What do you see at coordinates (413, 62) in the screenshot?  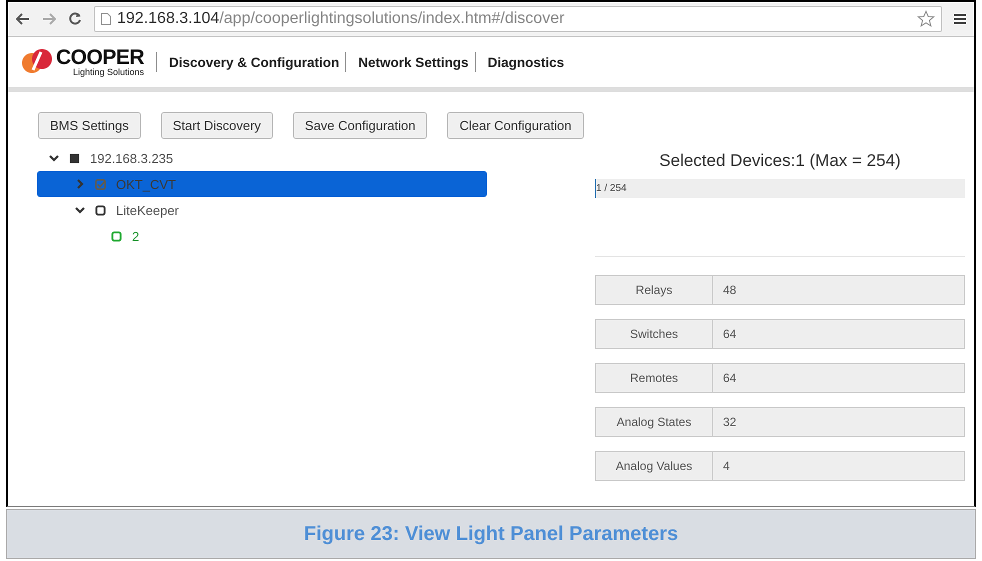 I see `nav-link: Network Settings` at bounding box center [413, 62].